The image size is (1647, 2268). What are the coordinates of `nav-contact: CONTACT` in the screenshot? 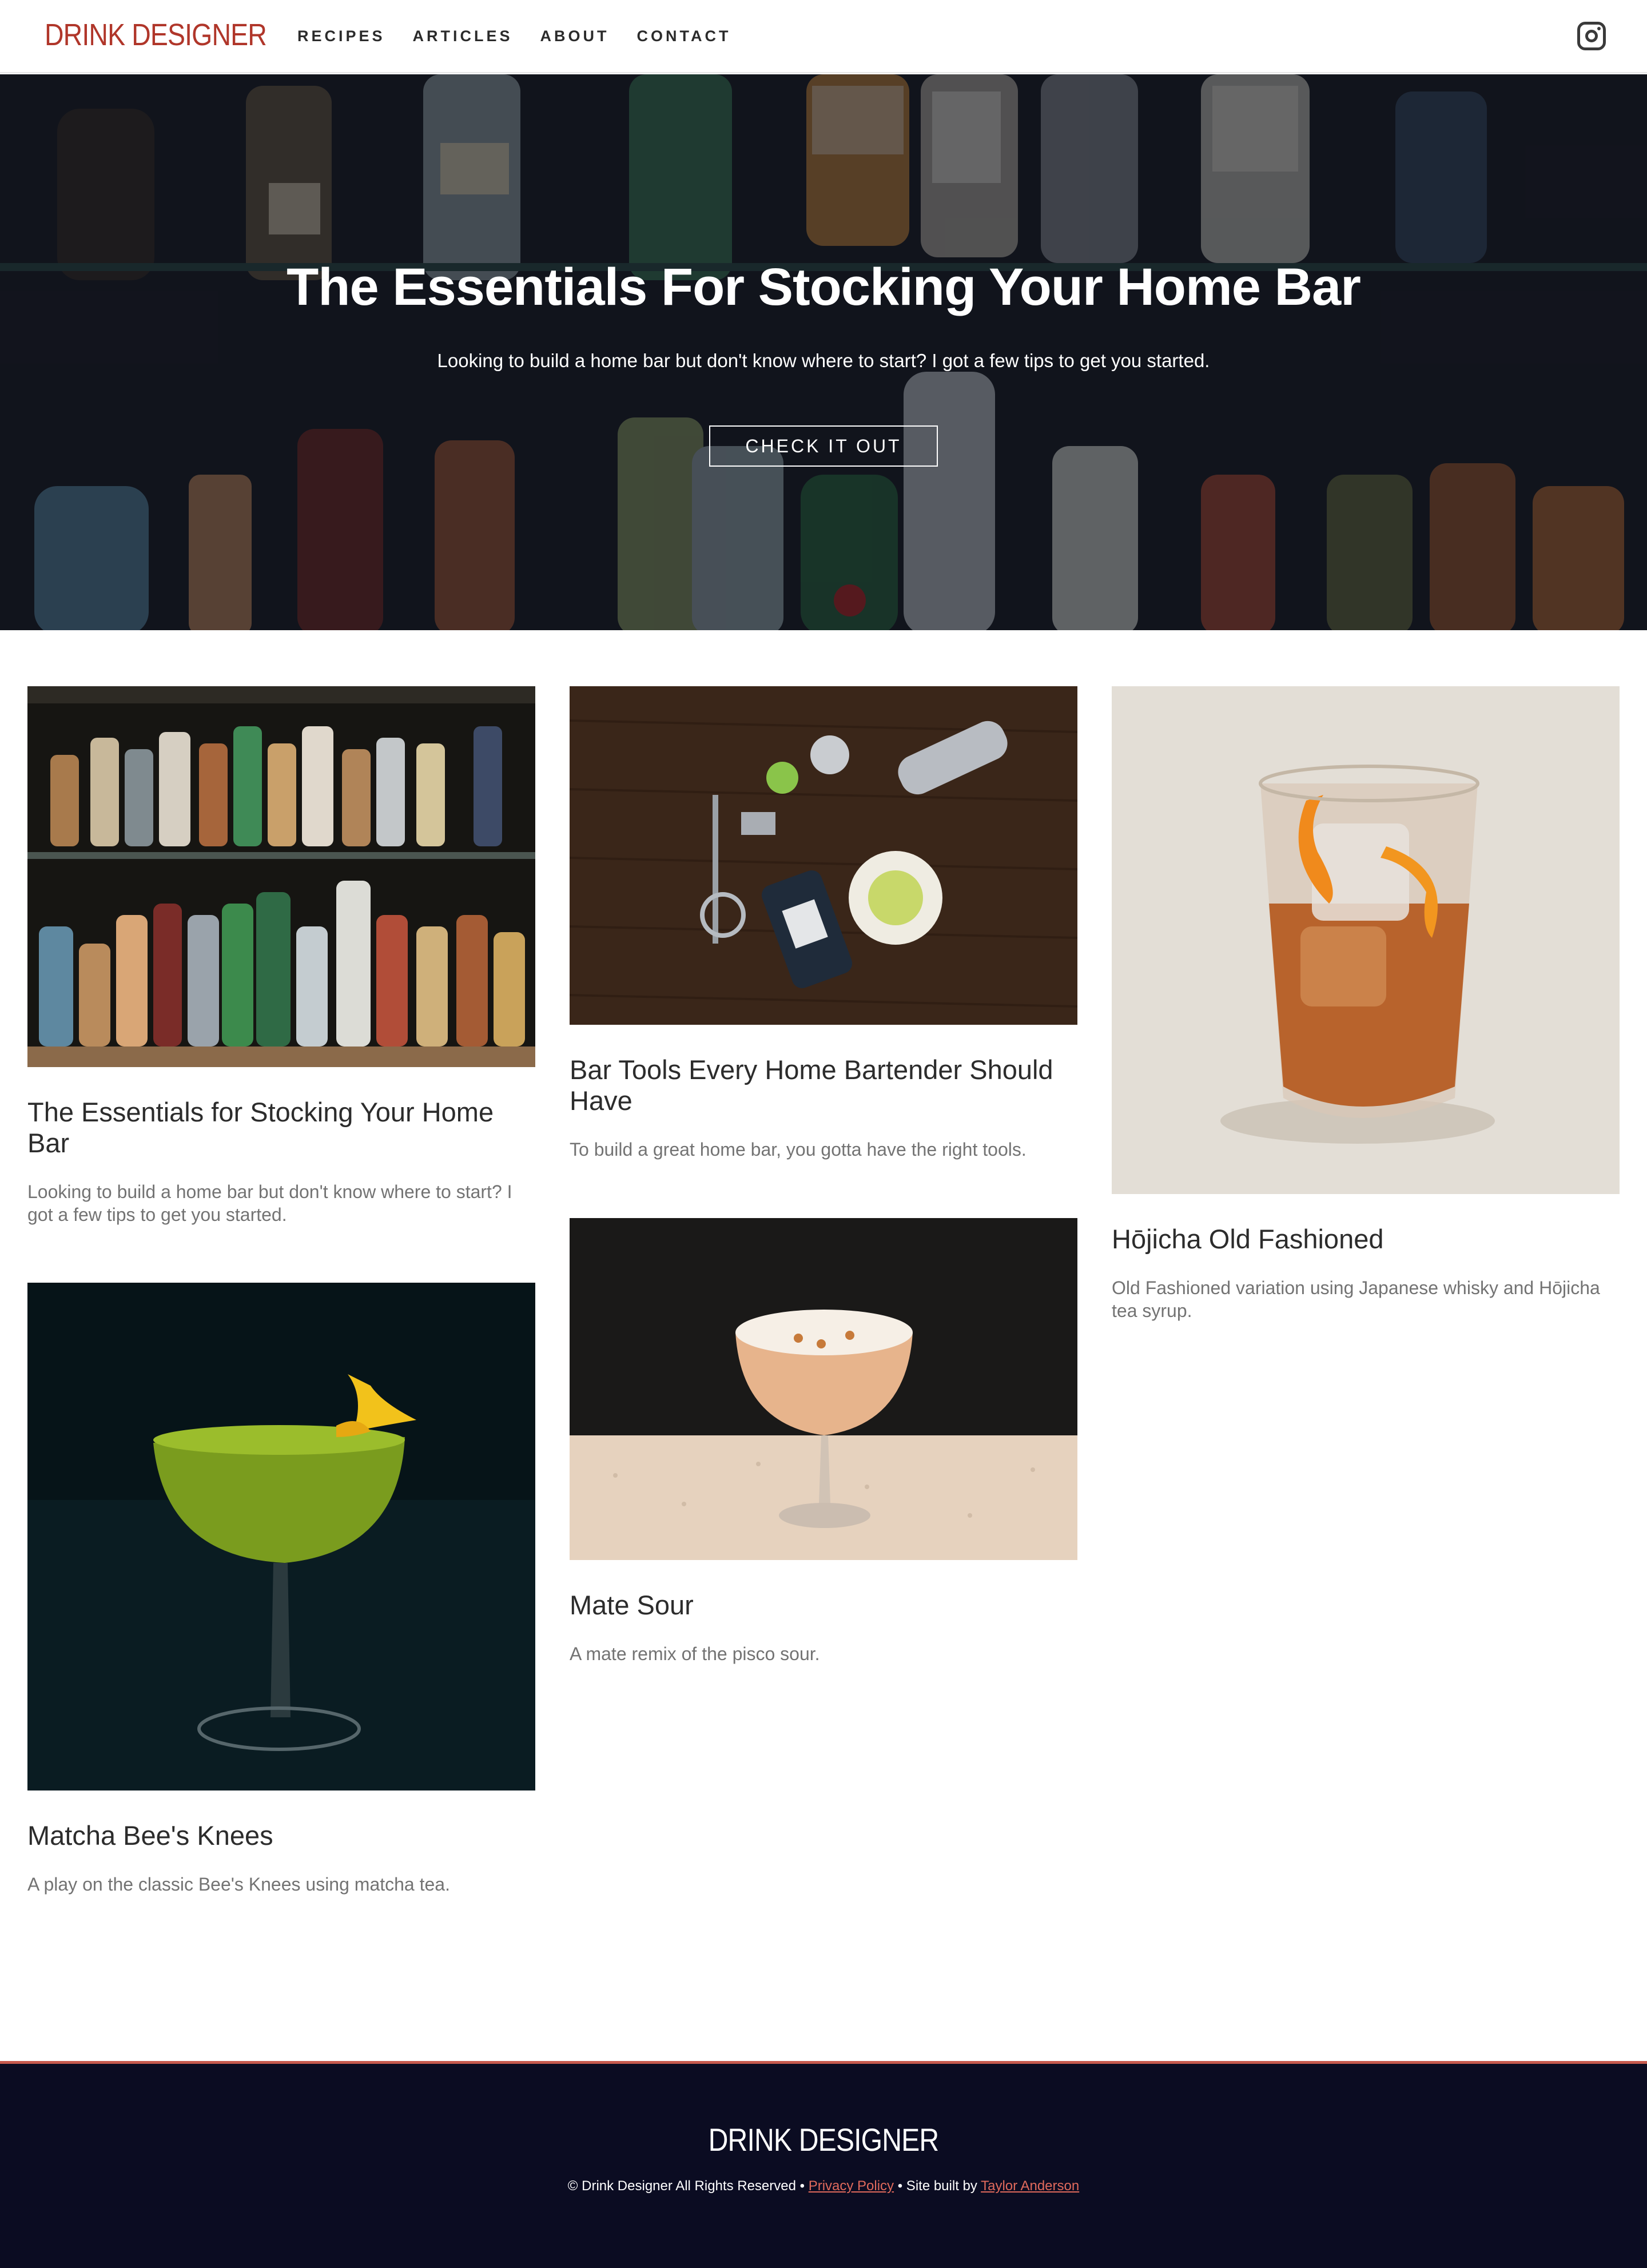 It's located at (684, 36).